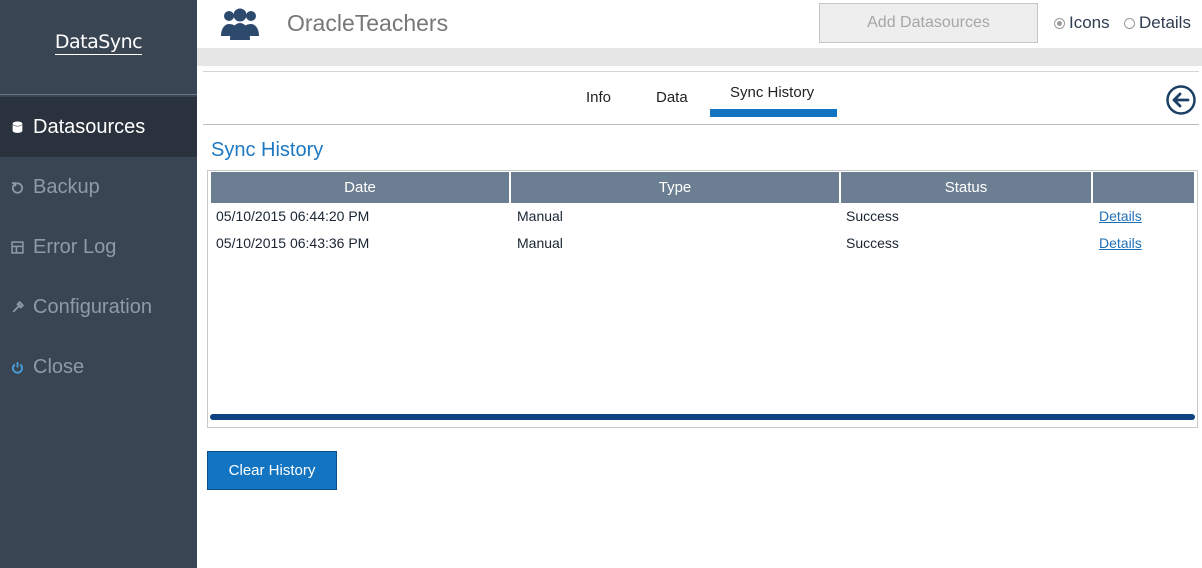  Describe the element at coordinates (66, 186) in the screenshot. I see `sidebar-item-label: Backup` at that location.